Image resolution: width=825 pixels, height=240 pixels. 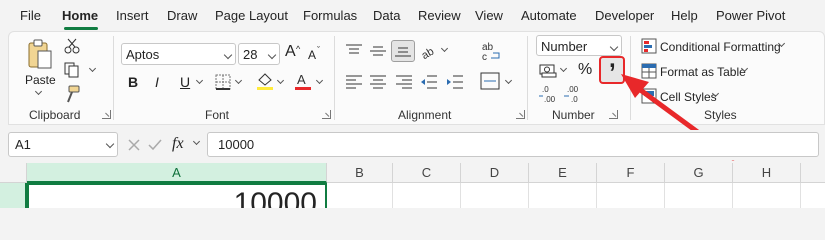 What do you see at coordinates (236, 144) in the screenshot?
I see `formula-value: 10000` at bounding box center [236, 144].